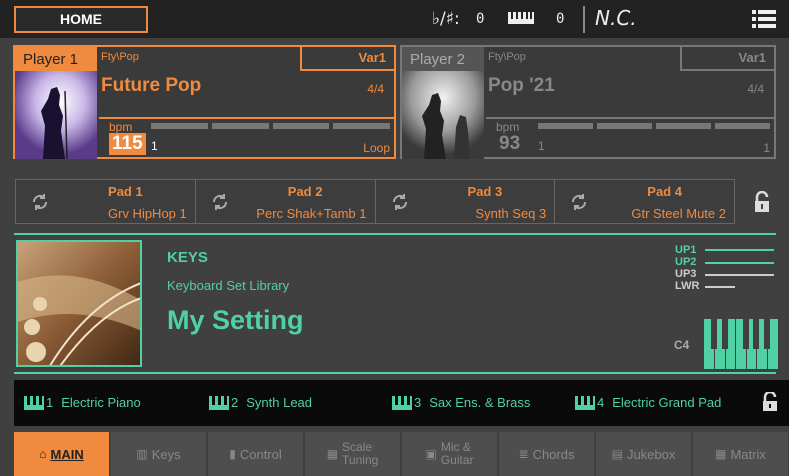  Describe the element at coordinates (560, 19) in the screenshot. I see `transpose-value: 0` at that location.